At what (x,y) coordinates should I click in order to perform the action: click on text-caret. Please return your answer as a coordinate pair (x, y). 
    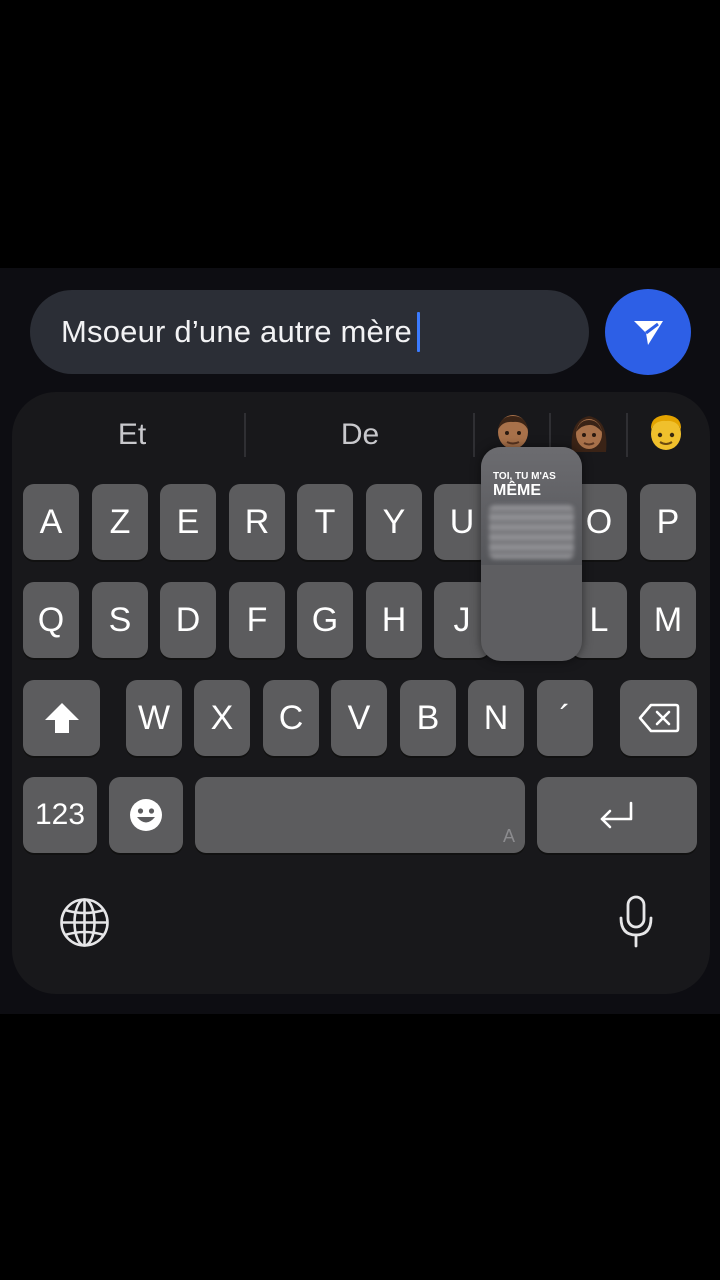
    Looking at the image, I should click on (418, 332).